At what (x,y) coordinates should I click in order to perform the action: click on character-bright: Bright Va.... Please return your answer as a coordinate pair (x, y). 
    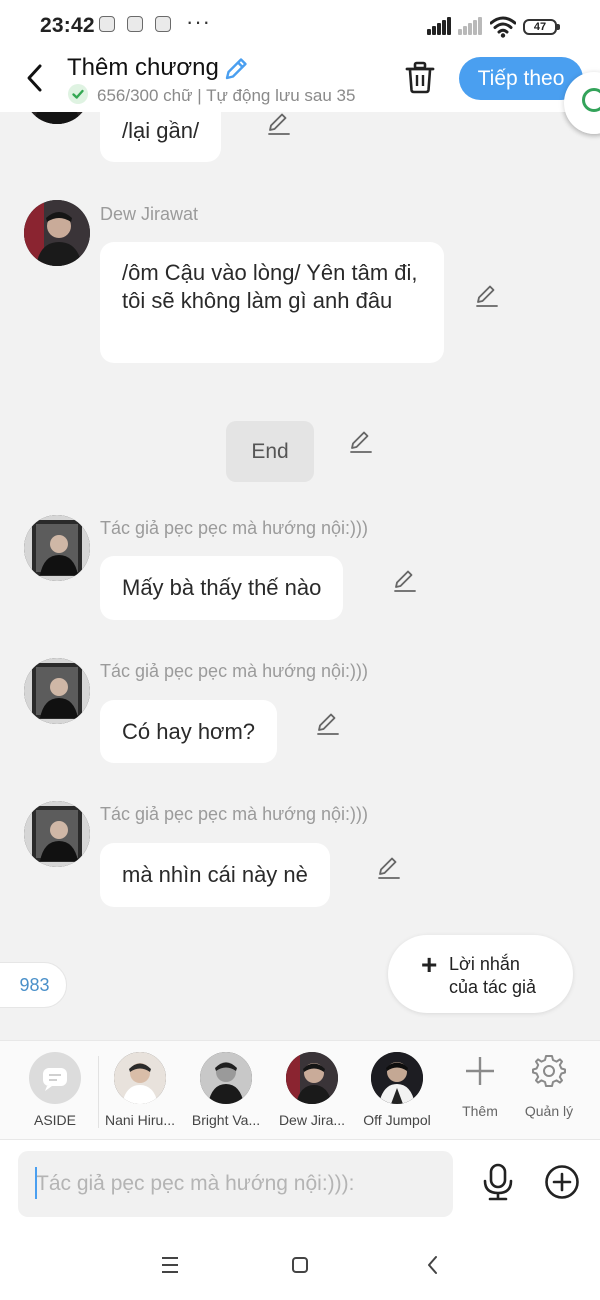
    Looking at the image, I should click on (226, 1092).